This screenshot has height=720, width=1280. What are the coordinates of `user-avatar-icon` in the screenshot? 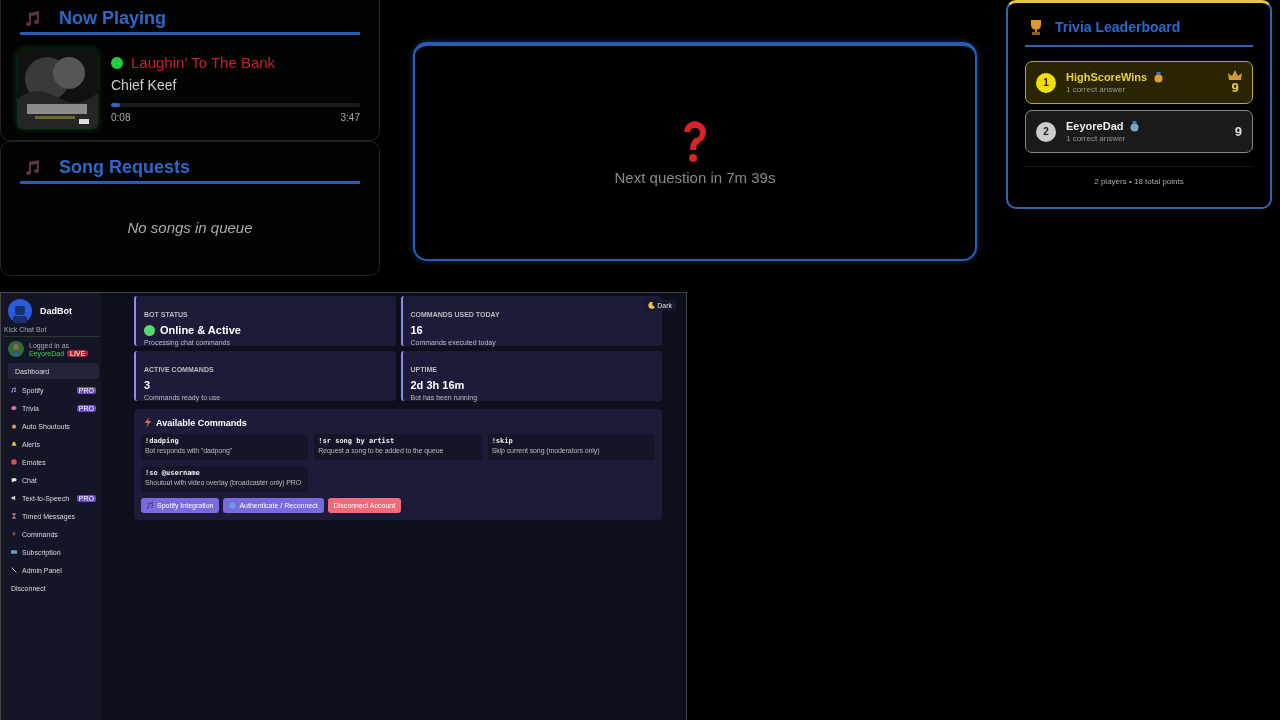 It's located at (16, 349).